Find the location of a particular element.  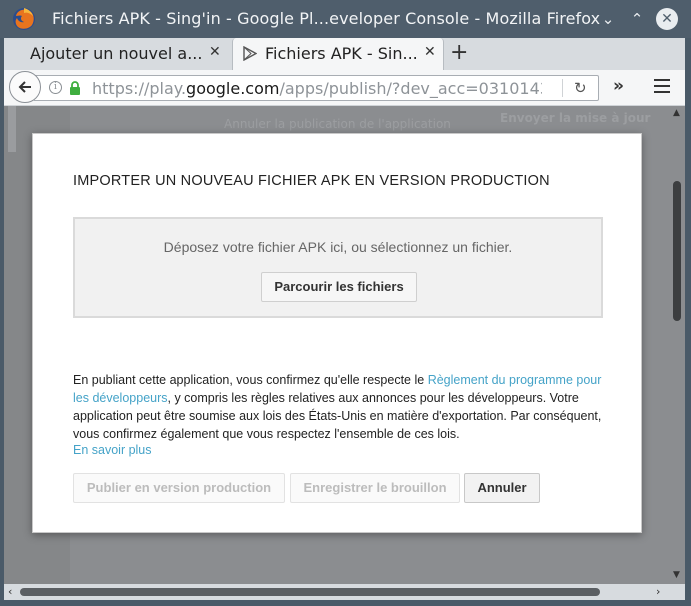

overflow-chevron-icon: » is located at coordinates (618, 86).